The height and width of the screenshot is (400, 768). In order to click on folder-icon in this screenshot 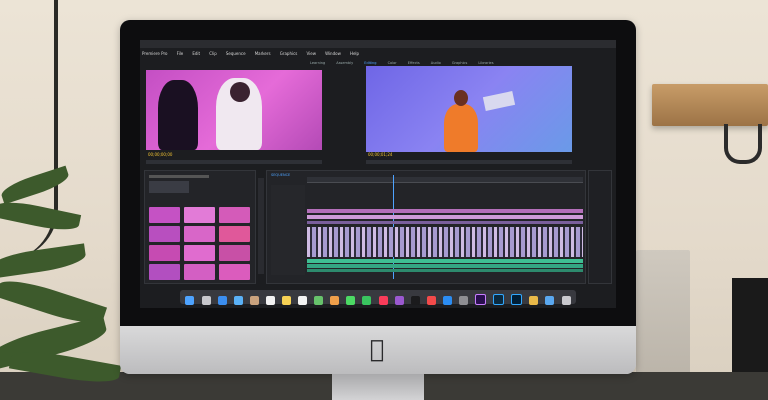, I will do `click(550, 300)`.